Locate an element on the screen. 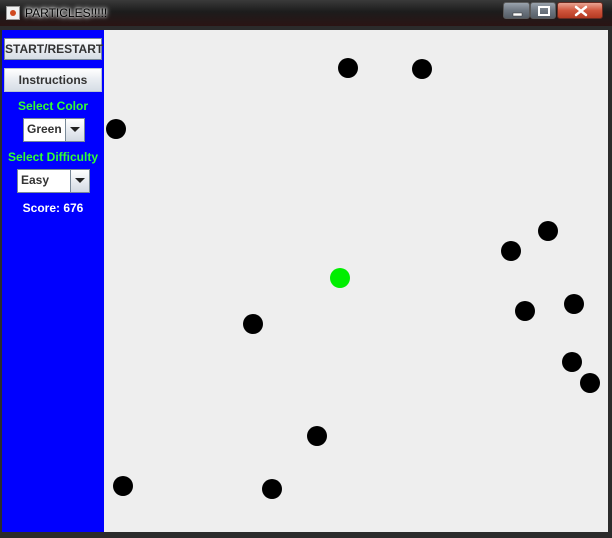 Image resolution: width=612 pixels, height=538 pixels. color-select: Green is located at coordinates (54, 130).